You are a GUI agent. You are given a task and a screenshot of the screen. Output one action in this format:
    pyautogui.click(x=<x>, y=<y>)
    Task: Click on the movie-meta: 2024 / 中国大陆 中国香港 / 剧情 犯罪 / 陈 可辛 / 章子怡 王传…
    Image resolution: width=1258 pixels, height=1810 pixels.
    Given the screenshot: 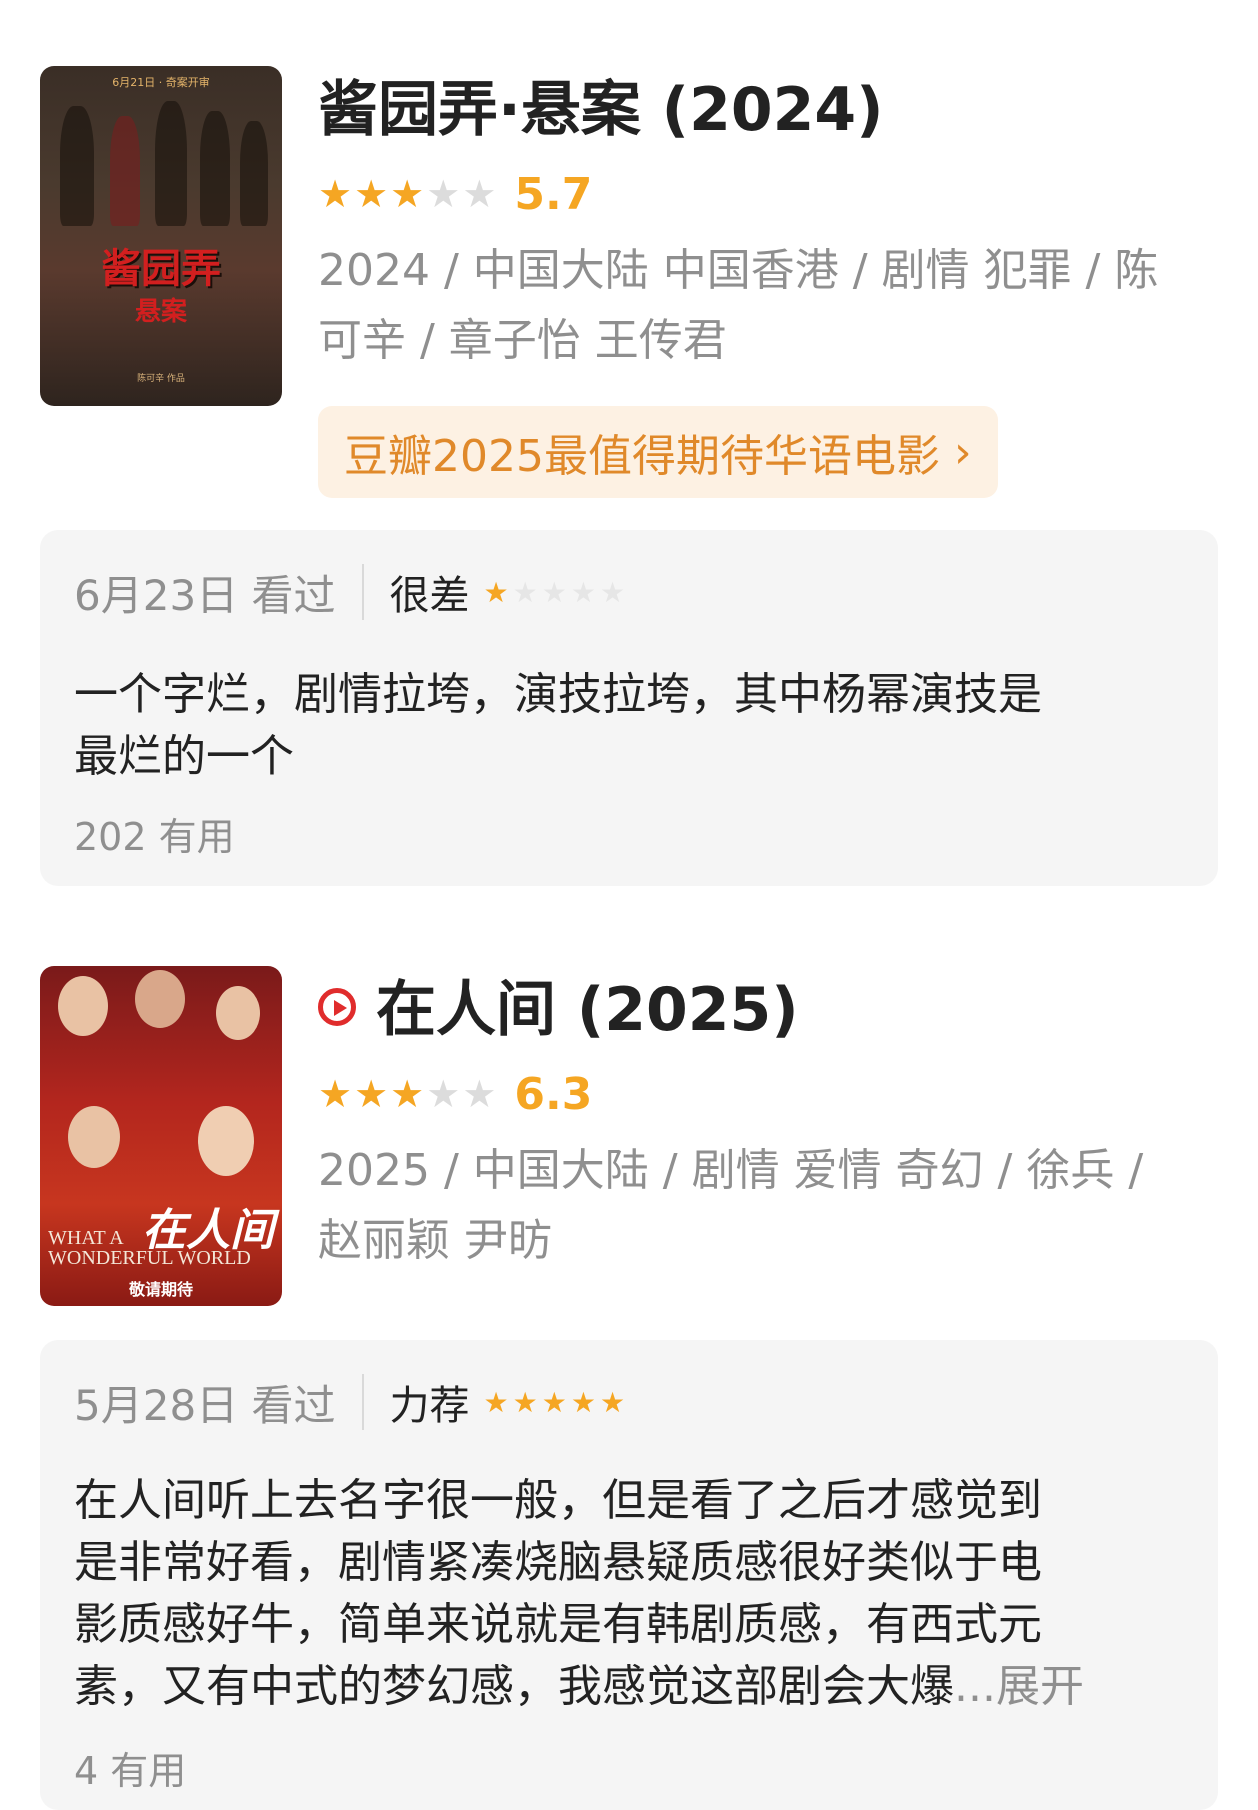 What is the action you would take?
    pyautogui.click(x=768, y=306)
    